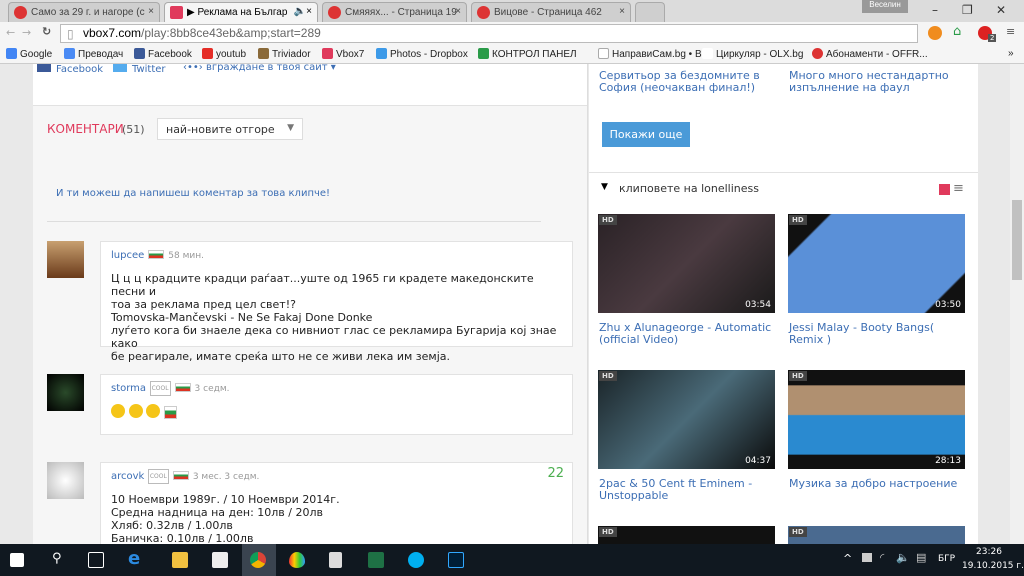  What do you see at coordinates (876, 263) in the screenshot?
I see `video-thumbnail: HD 03:50` at bounding box center [876, 263].